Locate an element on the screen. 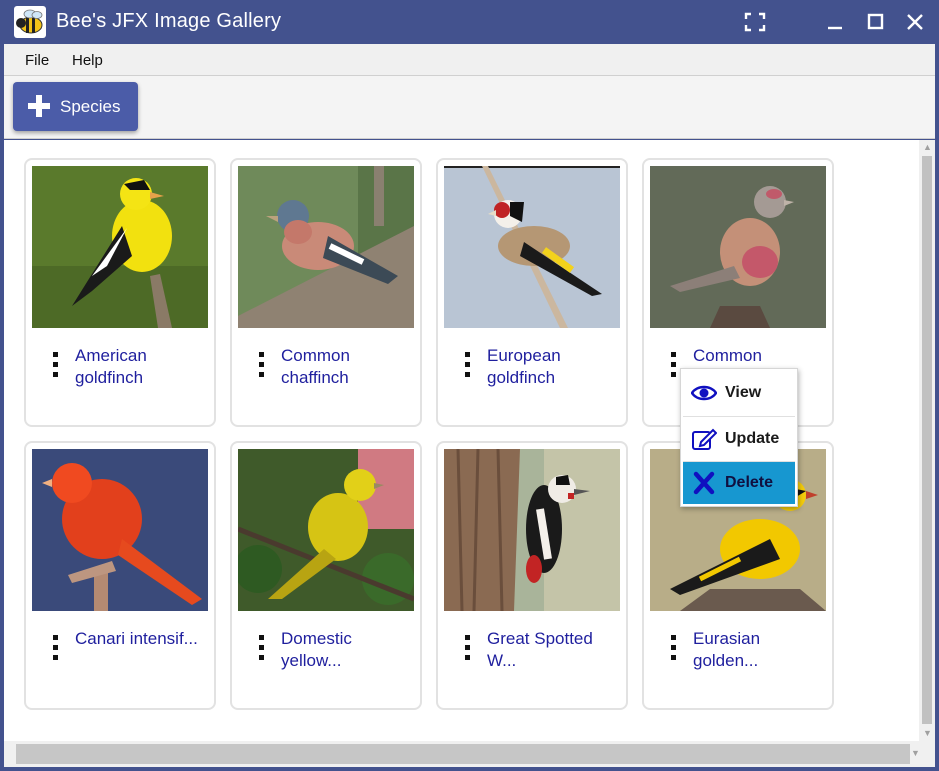 The height and width of the screenshot is (771, 939). bee-logo-icon is located at coordinates (30, 22).